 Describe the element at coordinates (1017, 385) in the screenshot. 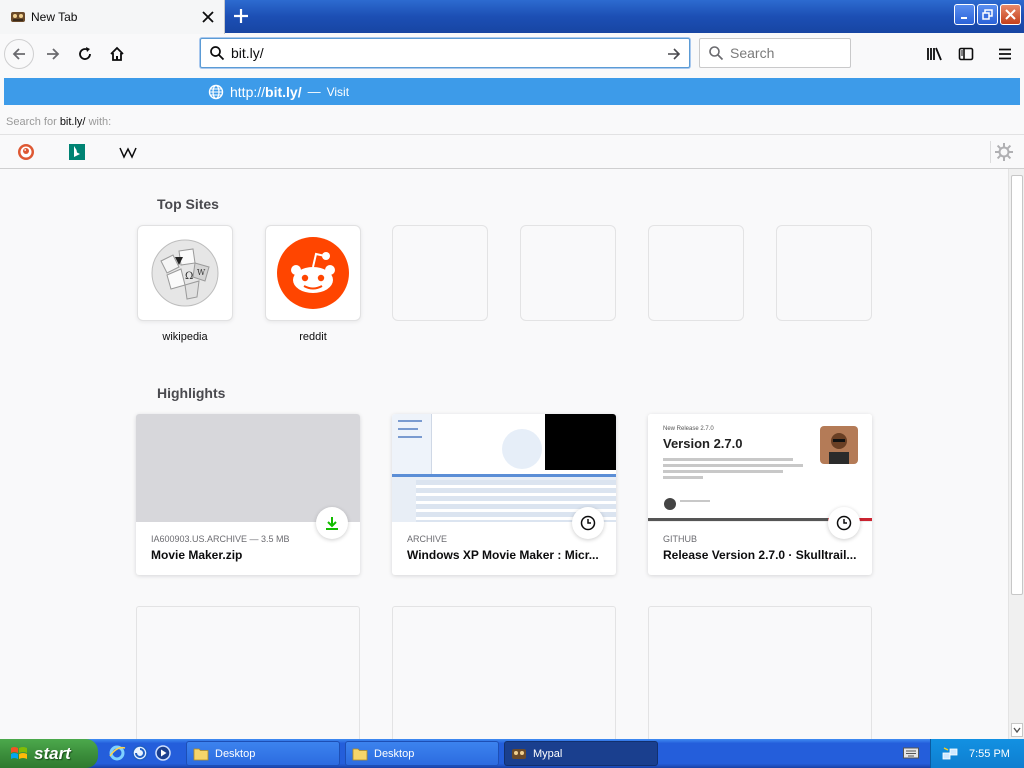

I see `scrollbar-thumb` at that location.